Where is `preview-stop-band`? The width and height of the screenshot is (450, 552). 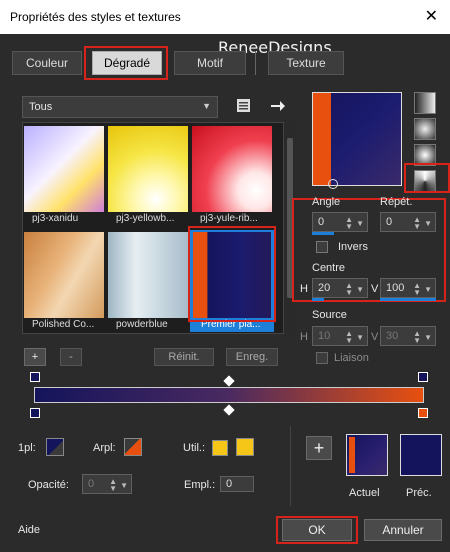
preview-stop-band is located at coordinates (322, 139).